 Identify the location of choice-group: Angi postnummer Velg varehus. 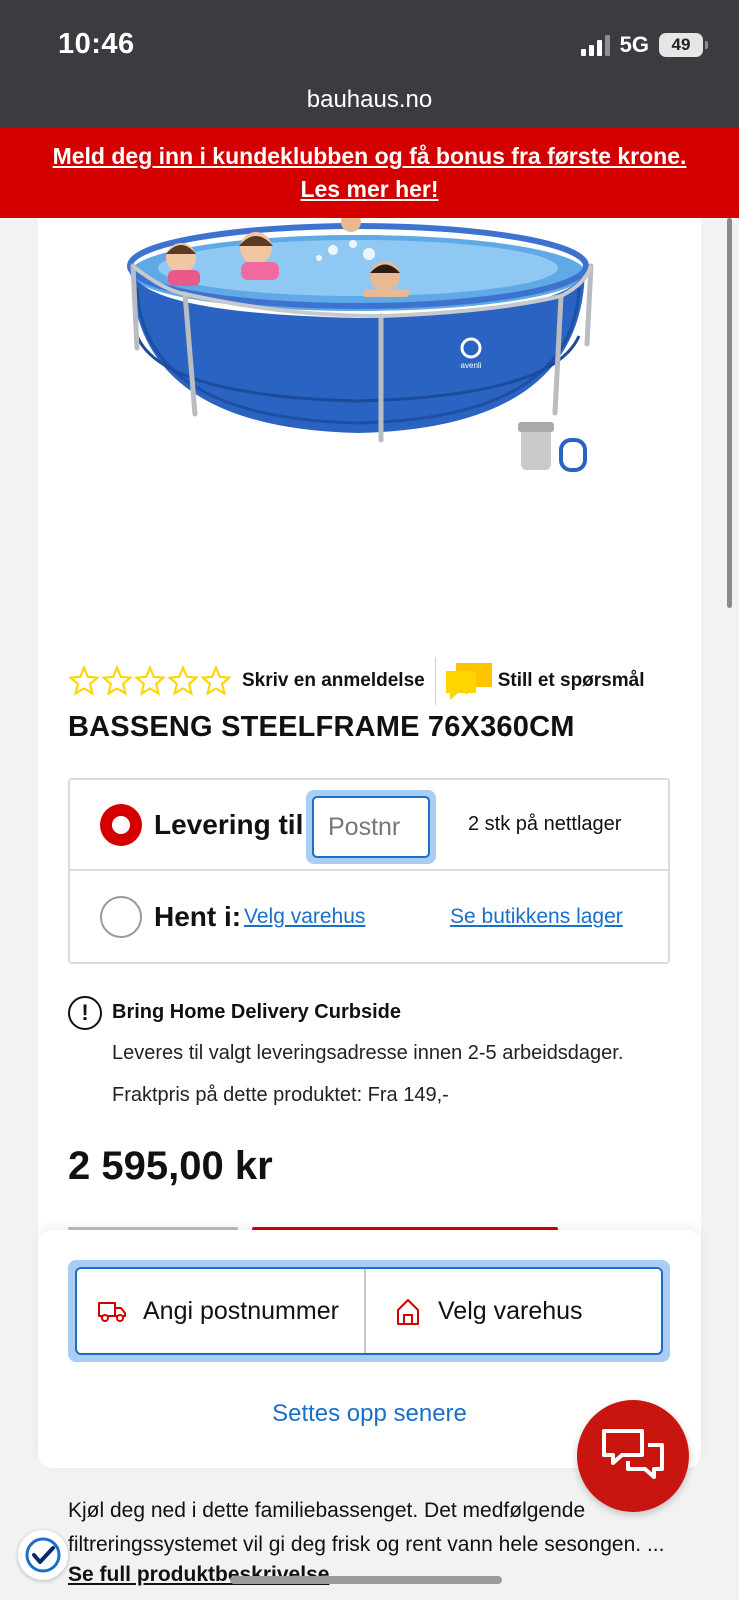
(369, 1311).